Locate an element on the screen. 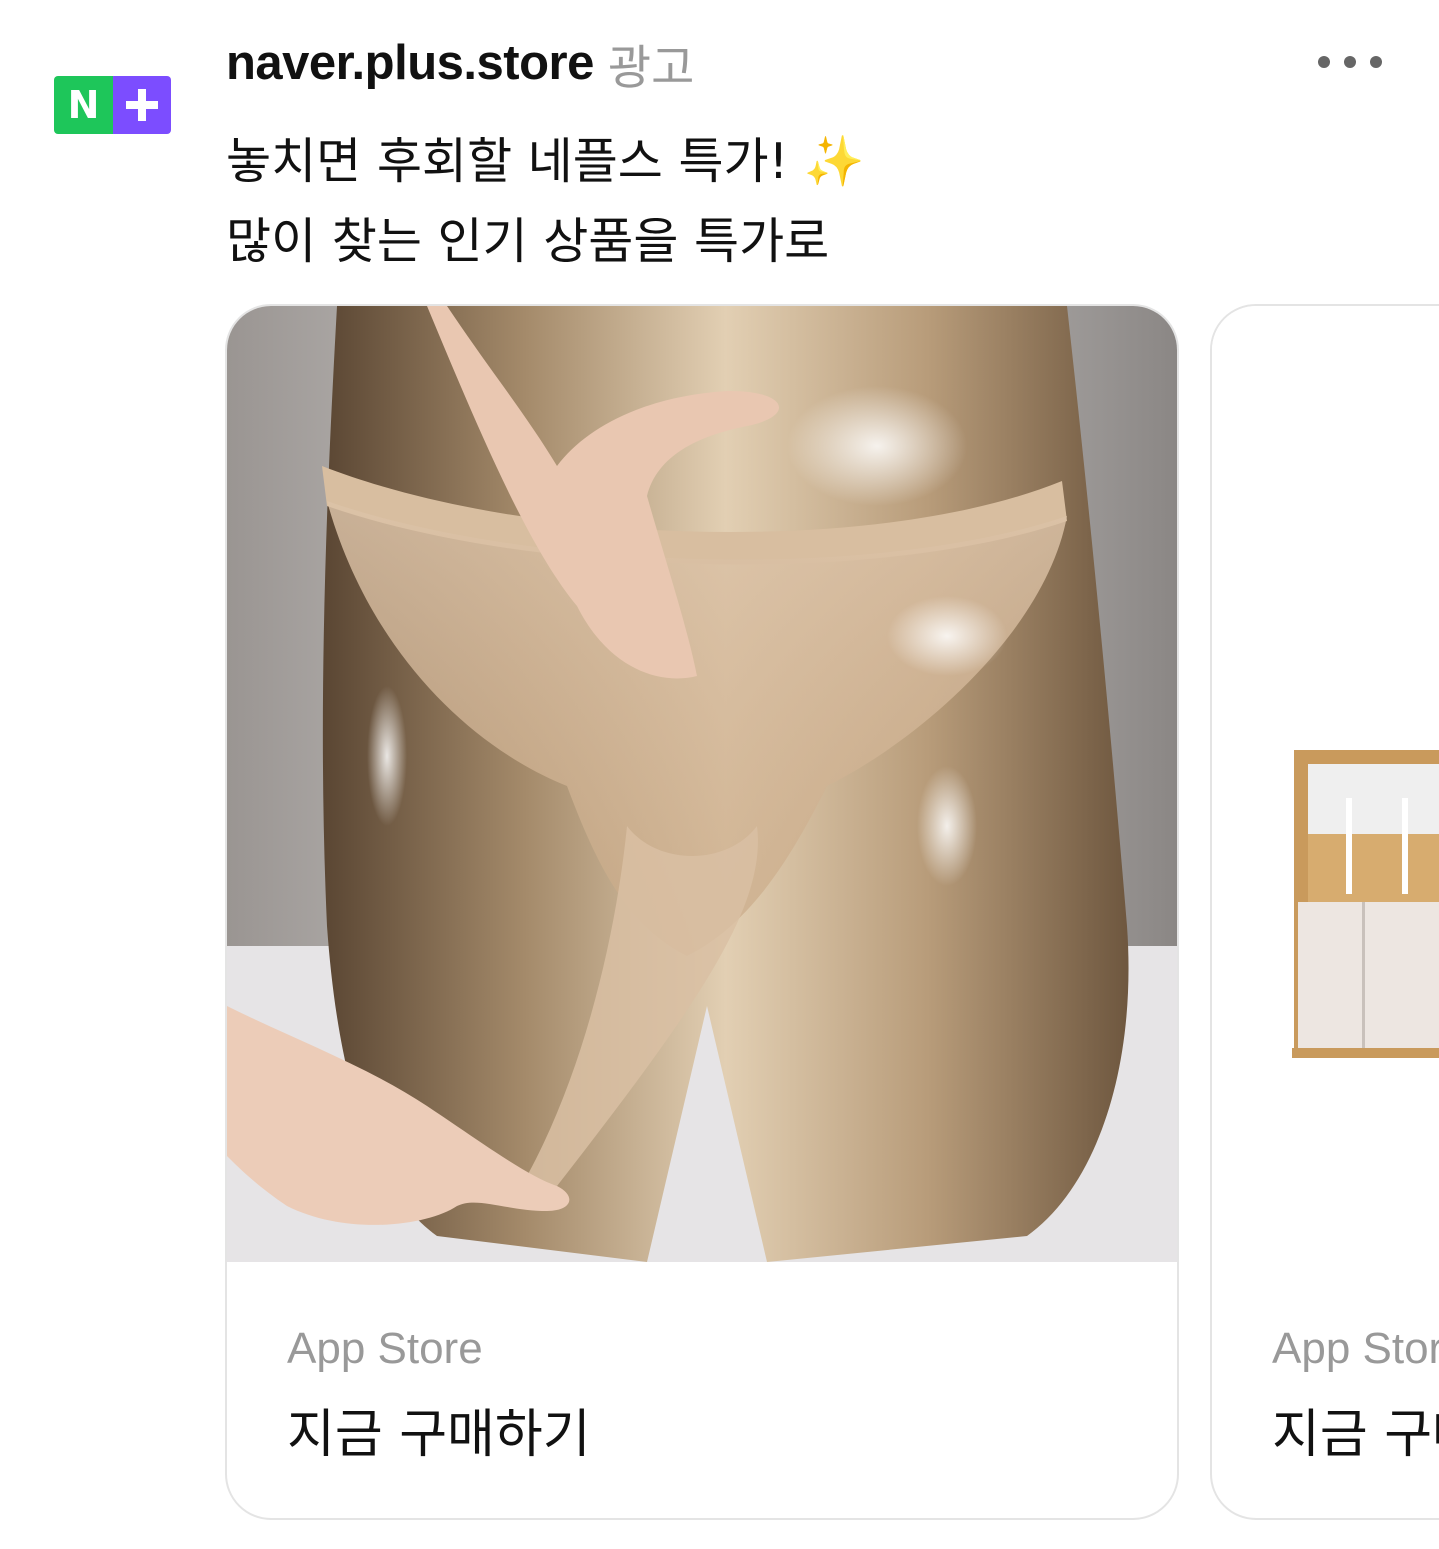  post-body-line-1: 놓치면 후회할 네플스 특가! ✨ is located at coordinates (545, 161).